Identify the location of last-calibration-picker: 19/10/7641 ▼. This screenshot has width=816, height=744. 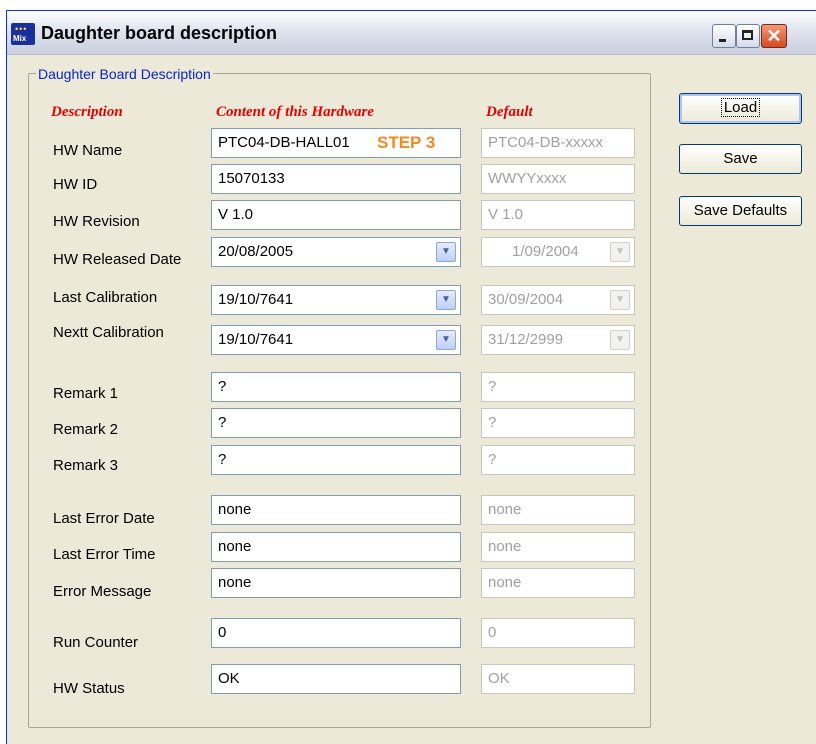
(336, 300).